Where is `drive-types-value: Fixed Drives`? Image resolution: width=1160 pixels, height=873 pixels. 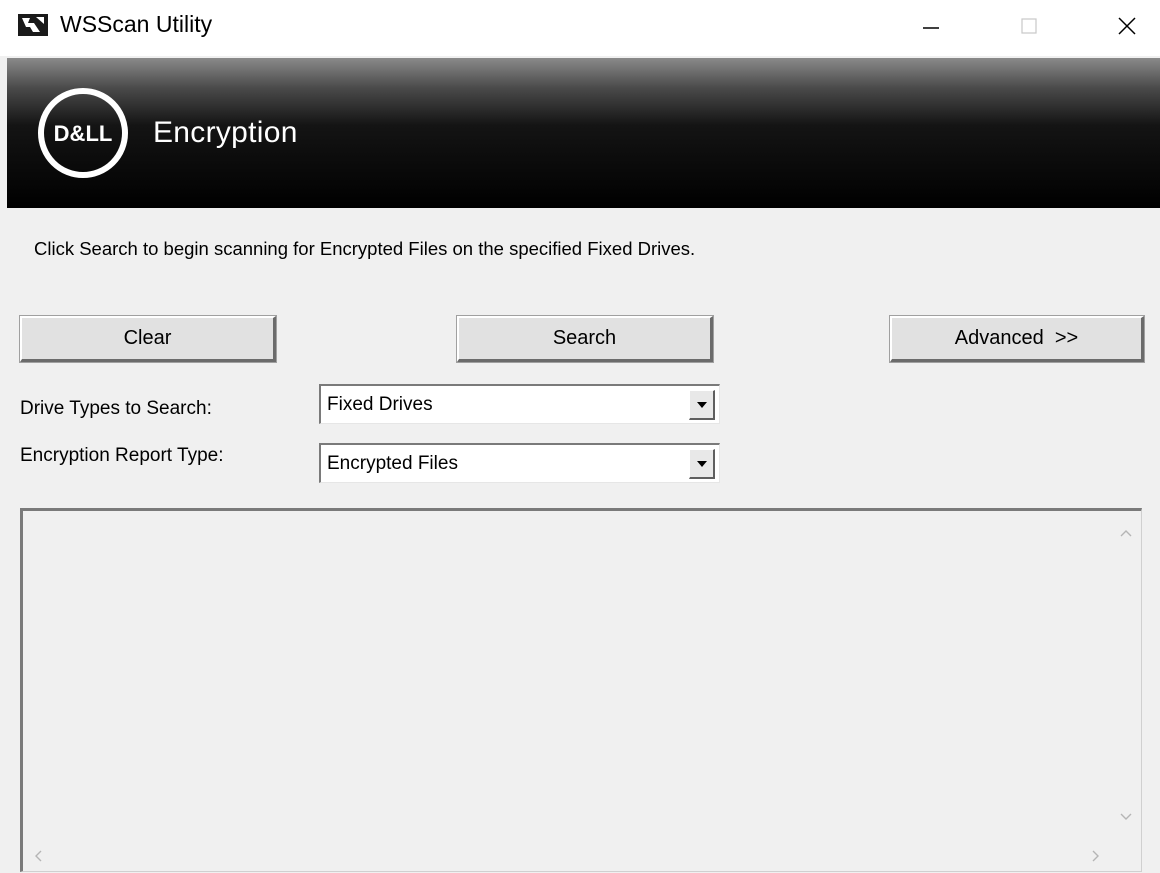
drive-types-value: Fixed Drives is located at coordinates (380, 404).